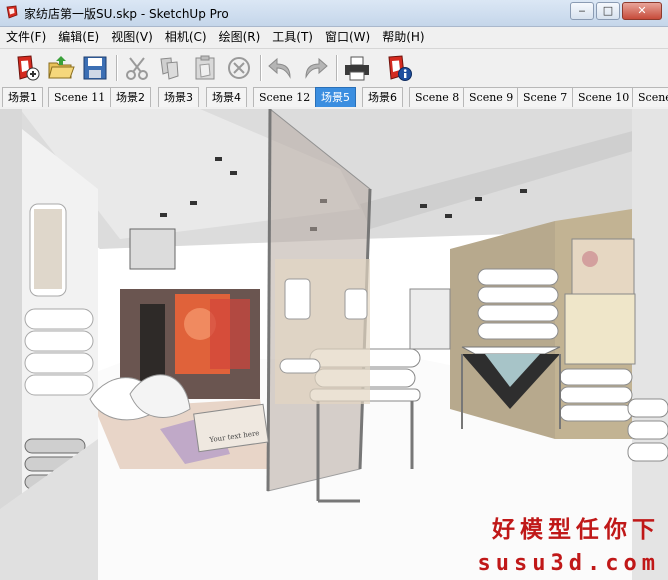 Image resolution: width=668 pixels, height=580 pixels. I want to click on undo-button, so click(281, 68).